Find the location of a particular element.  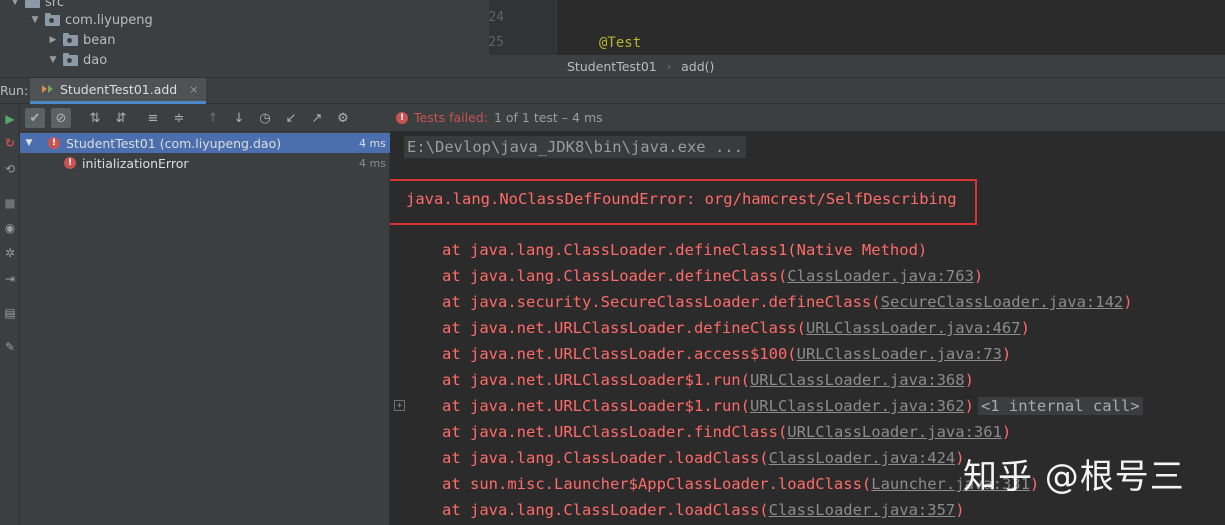

test-row-initializationerror: ! initializationError 4 ms is located at coordinates (205, 163).